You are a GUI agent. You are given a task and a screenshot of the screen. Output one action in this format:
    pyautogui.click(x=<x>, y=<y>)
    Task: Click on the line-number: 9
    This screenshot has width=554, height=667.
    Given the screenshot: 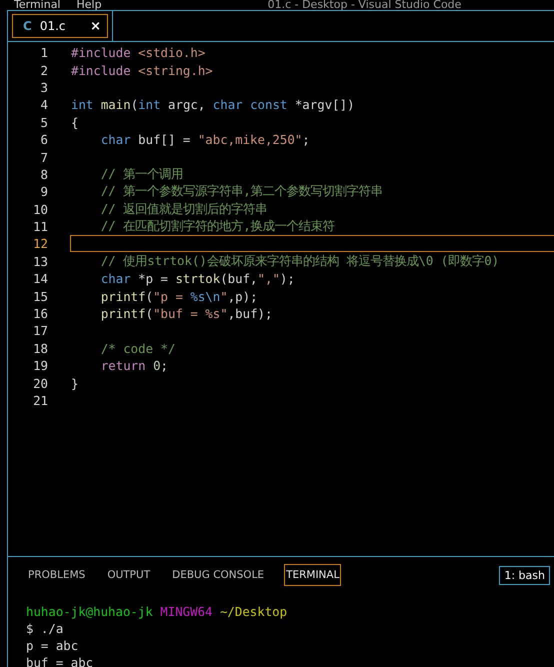 What is the action you would take?
    pyautogui.click(x=44, y=192)
    